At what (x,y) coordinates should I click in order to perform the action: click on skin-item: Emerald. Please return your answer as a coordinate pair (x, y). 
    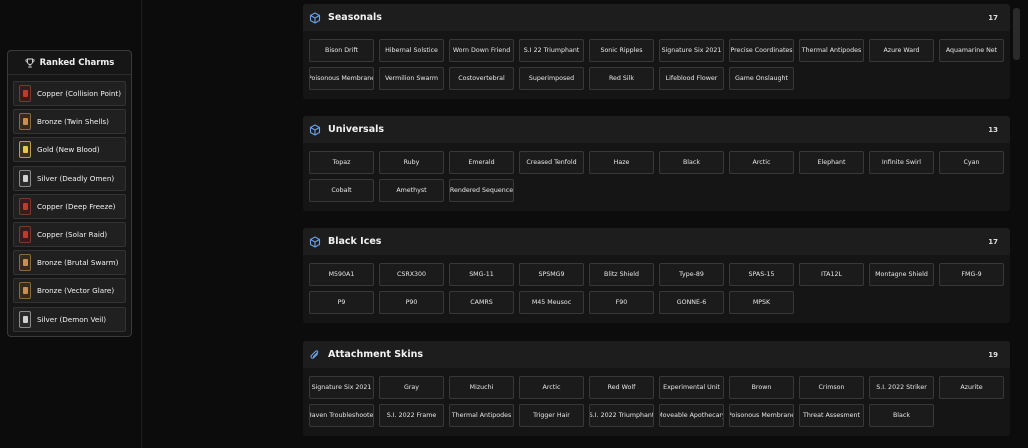
    Looking at the image, I should click on (481, 162).